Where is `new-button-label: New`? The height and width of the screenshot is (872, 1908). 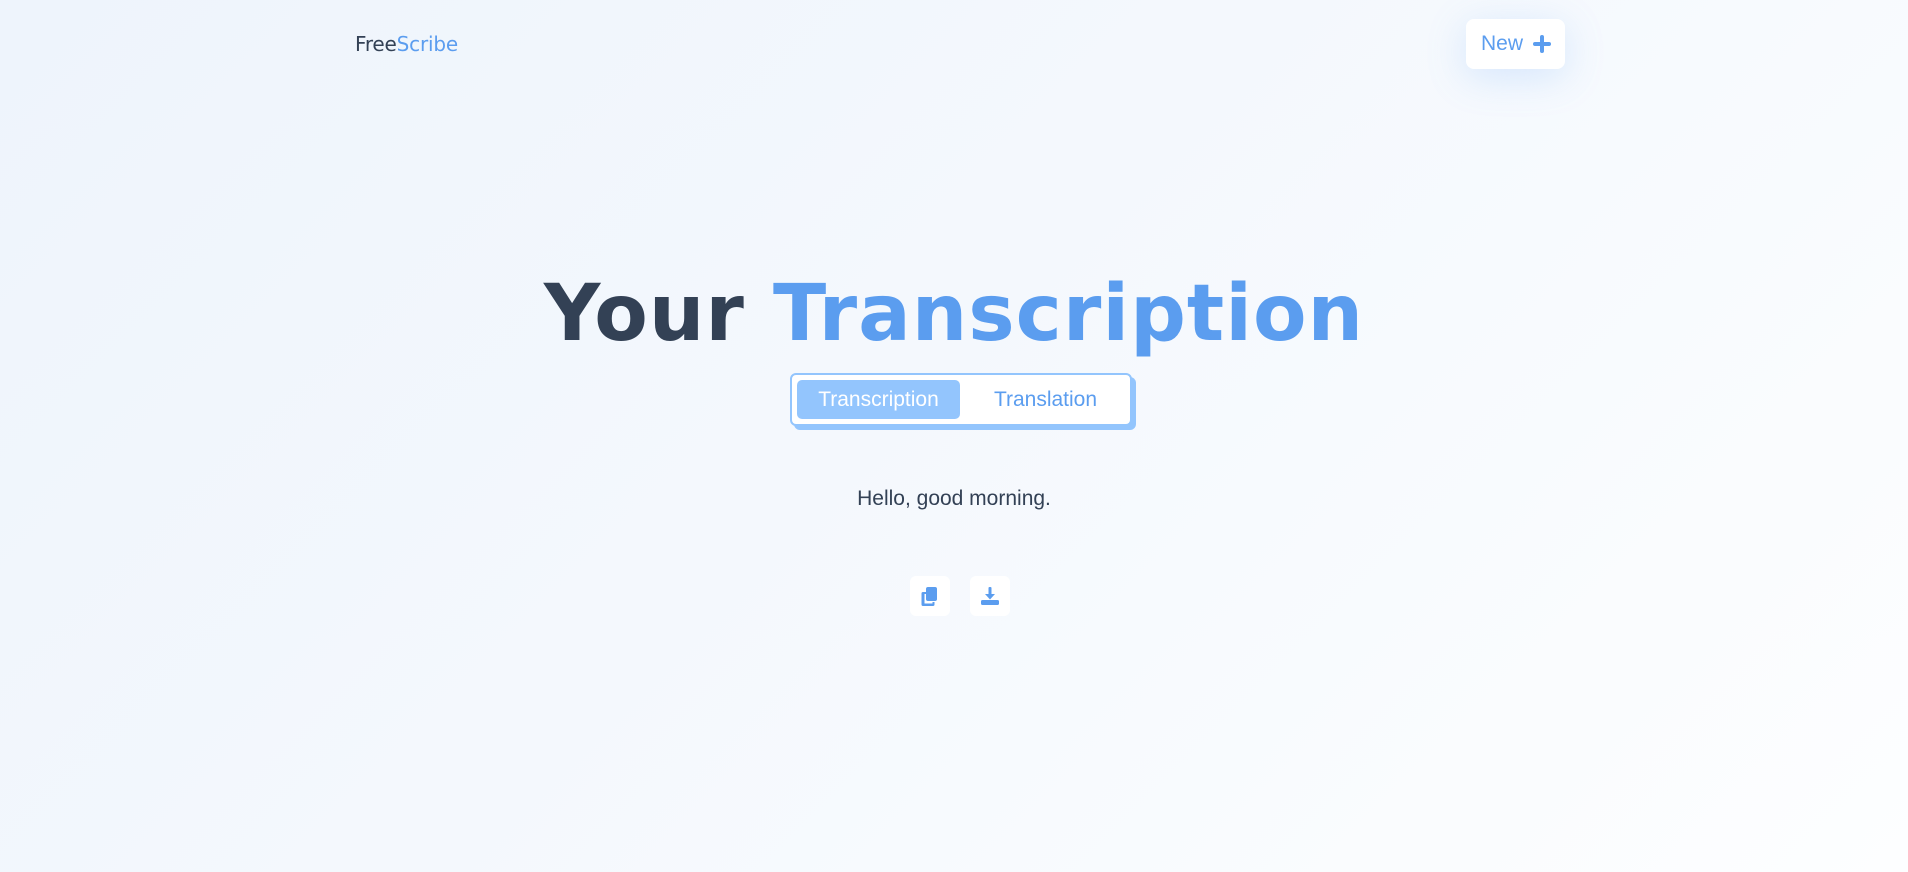 new-button-label: New is located at coordinates (1501, 43).